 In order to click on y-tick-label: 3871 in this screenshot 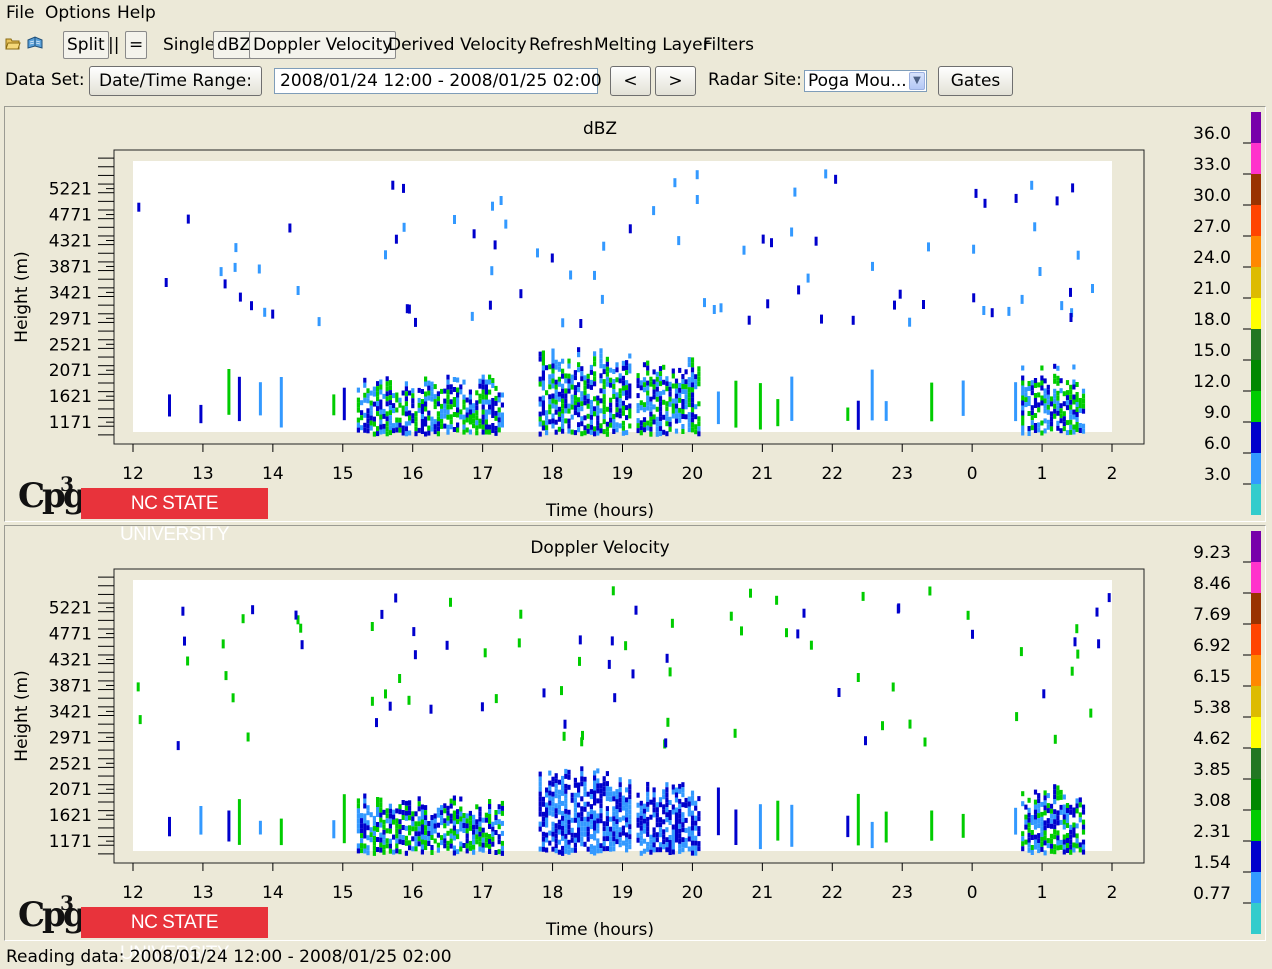, I will do `click(70, 267)`.